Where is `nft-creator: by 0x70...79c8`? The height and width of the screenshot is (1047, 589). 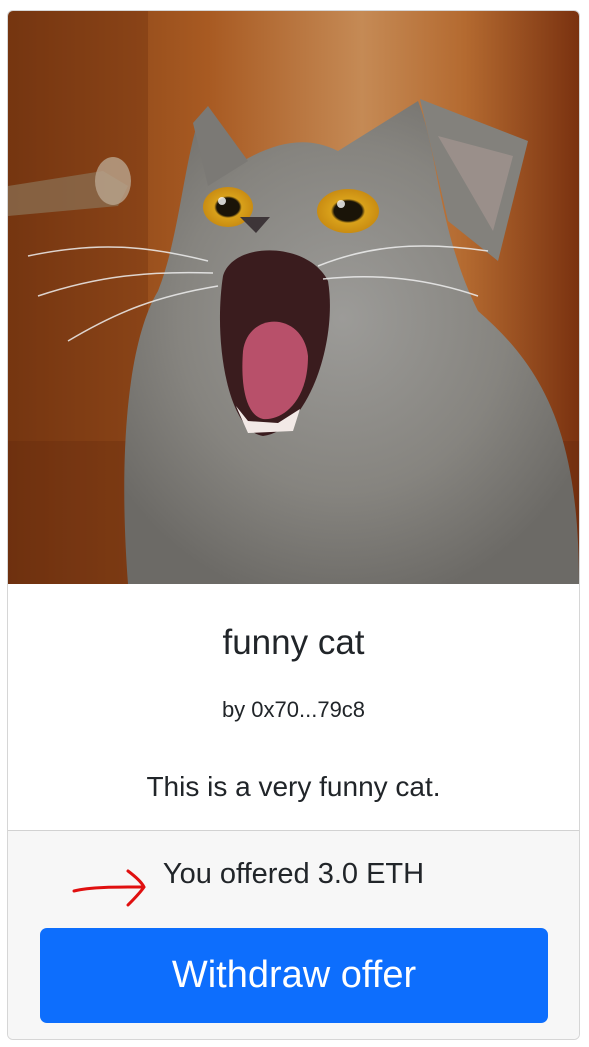 nft-creator: by 0x70...79c8 is located at coordinates (293, 709).